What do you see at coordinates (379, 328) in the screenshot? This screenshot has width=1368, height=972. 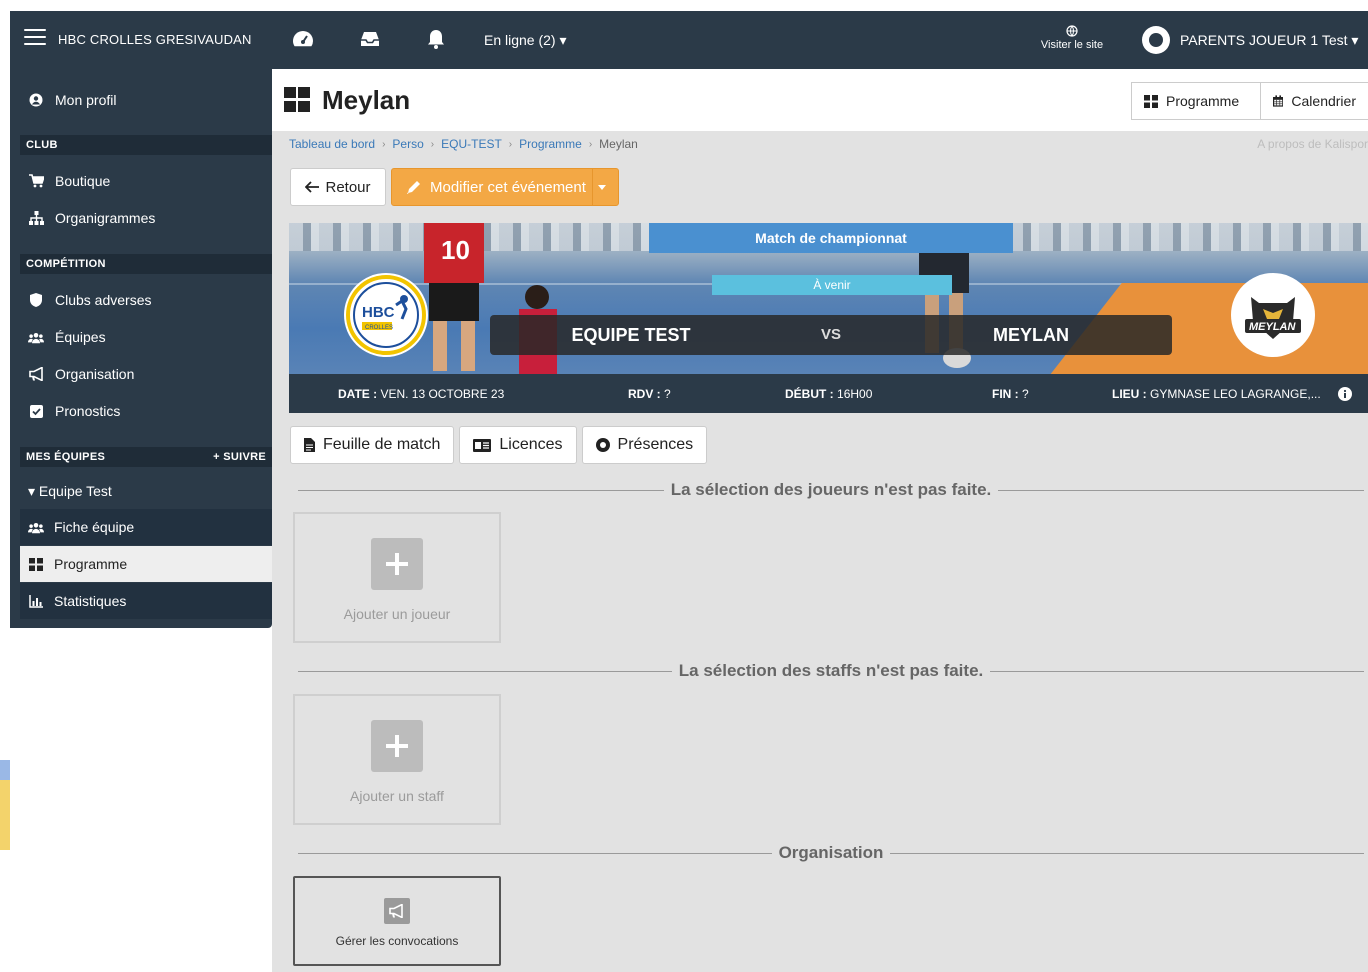 I see `home-logo-subtext: CROLLES` at bounding box center [379, 328].